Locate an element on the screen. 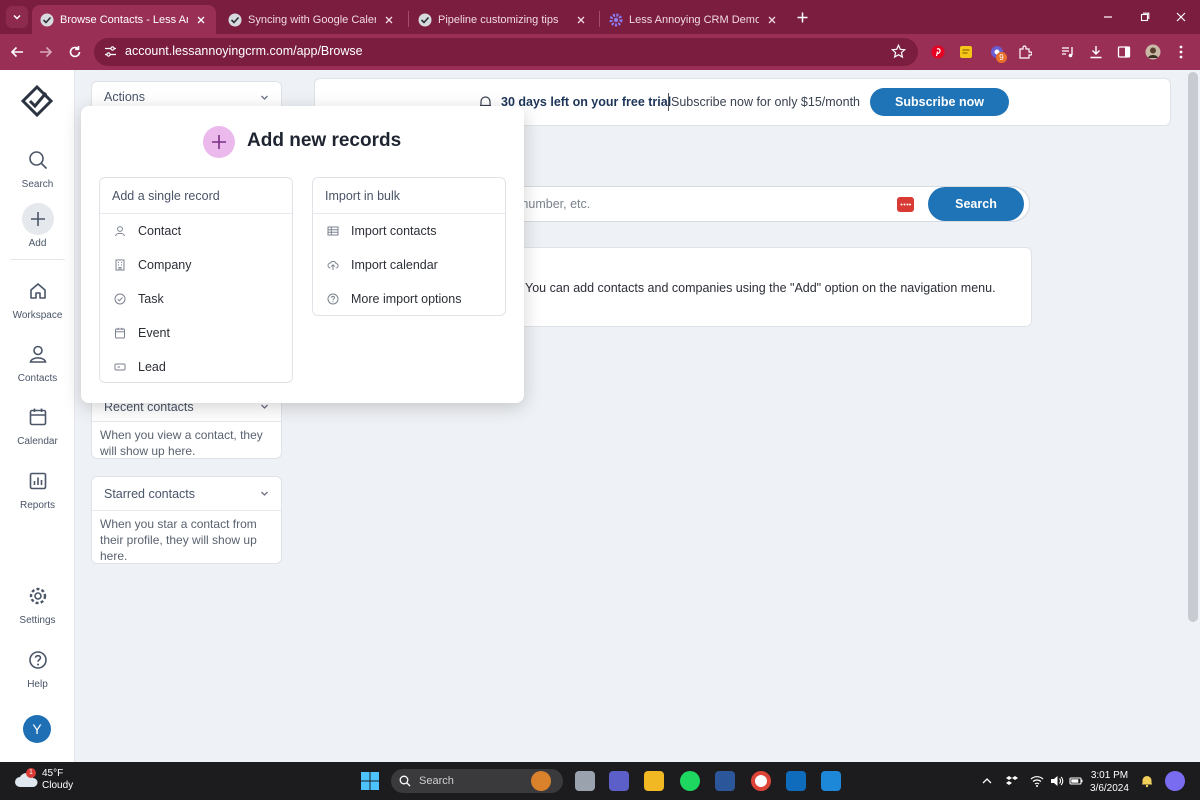  tab-divider is located at coordinates (408, 19).